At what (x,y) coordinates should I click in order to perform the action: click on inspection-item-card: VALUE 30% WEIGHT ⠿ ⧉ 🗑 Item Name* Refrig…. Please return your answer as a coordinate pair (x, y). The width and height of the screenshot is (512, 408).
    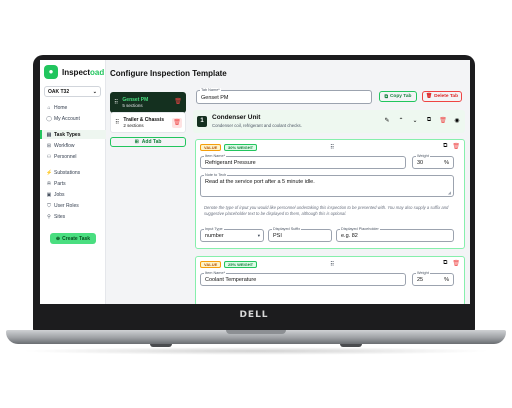
    Looking at the image, I should click on (330, 194).